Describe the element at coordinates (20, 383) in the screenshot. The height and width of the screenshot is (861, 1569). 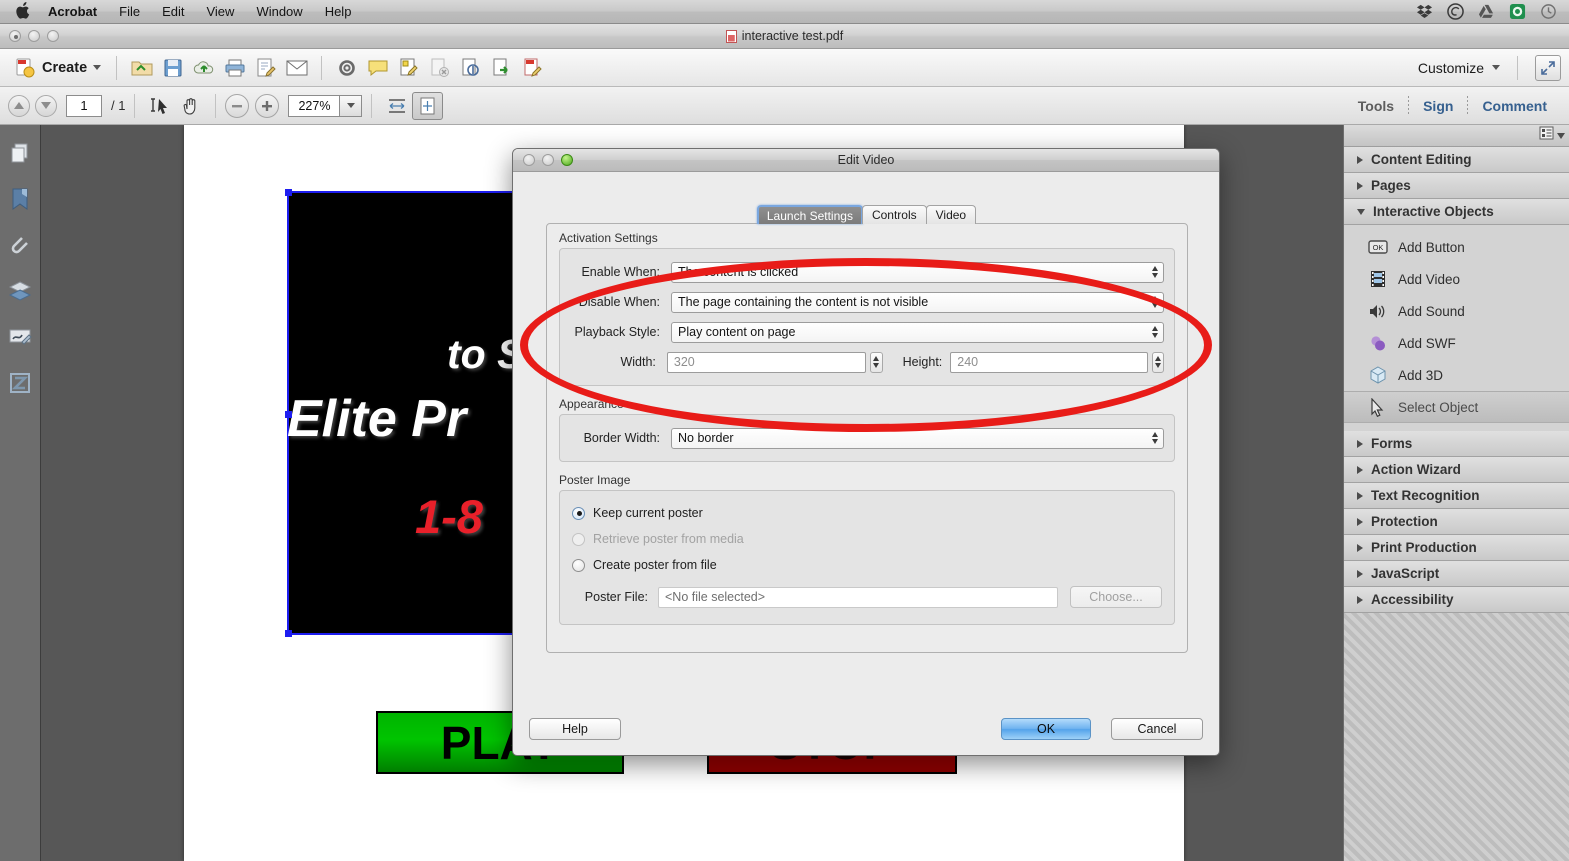
I see `article-threads-icon` at that location.